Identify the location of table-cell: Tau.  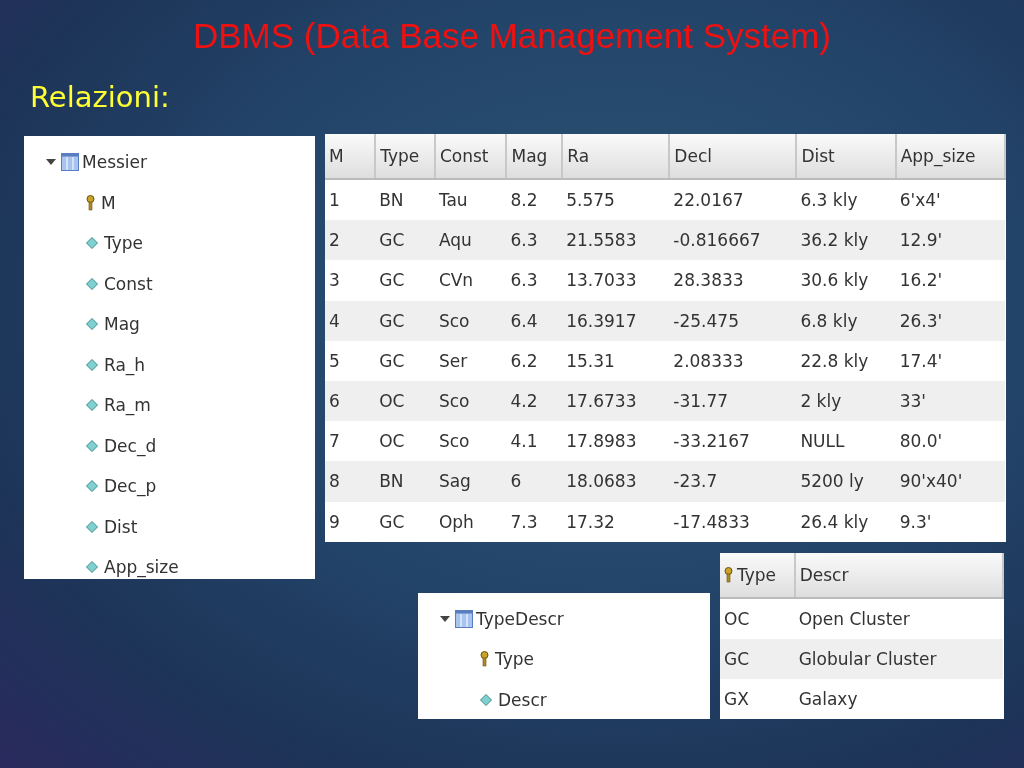
(470, 200).